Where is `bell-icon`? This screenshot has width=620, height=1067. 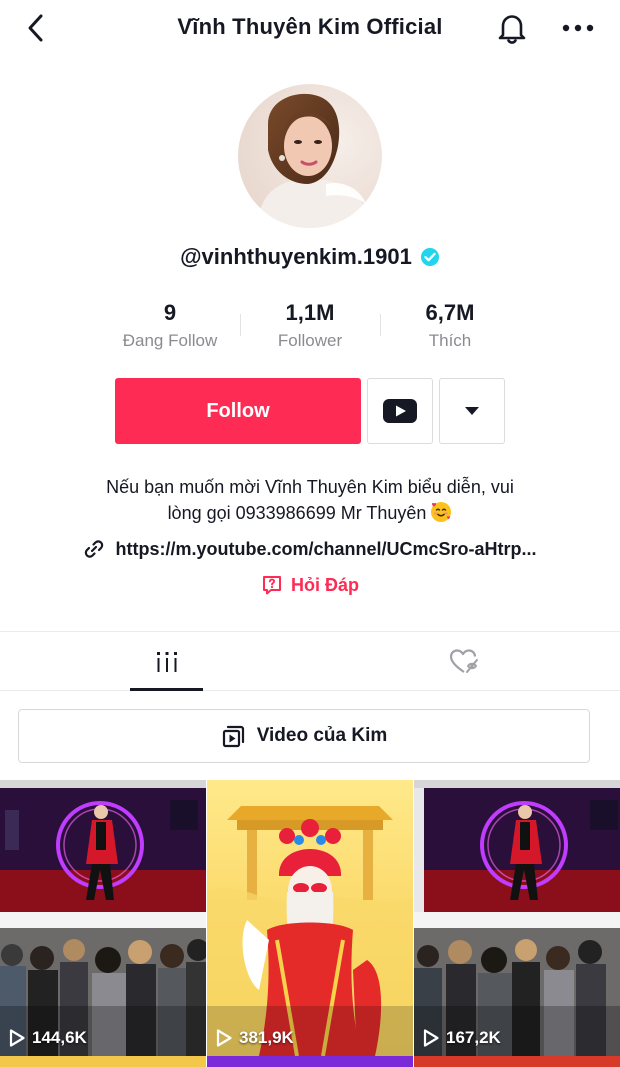 bell-icon is located at coordinates (512, 29).